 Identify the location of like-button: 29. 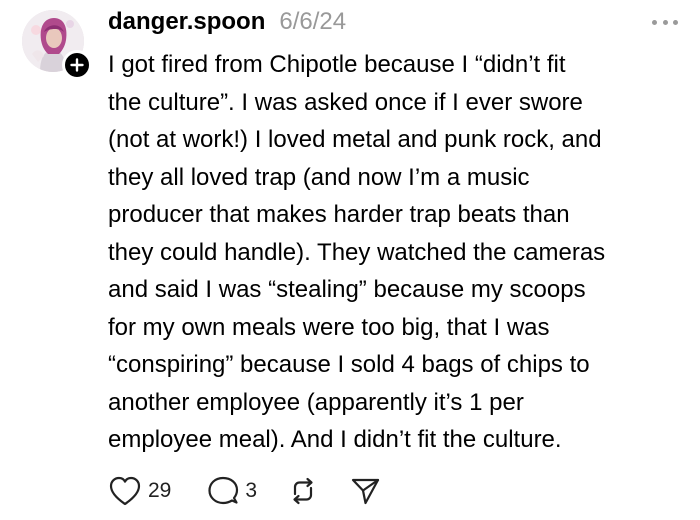
(139, 491).